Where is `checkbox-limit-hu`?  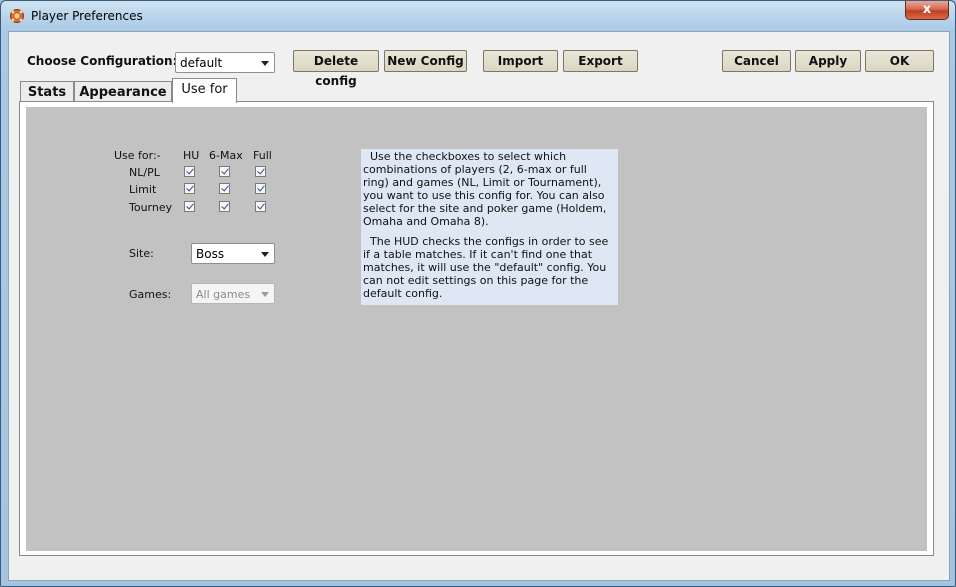
checkbox-limit-hu is located at coordinates (189, 188).